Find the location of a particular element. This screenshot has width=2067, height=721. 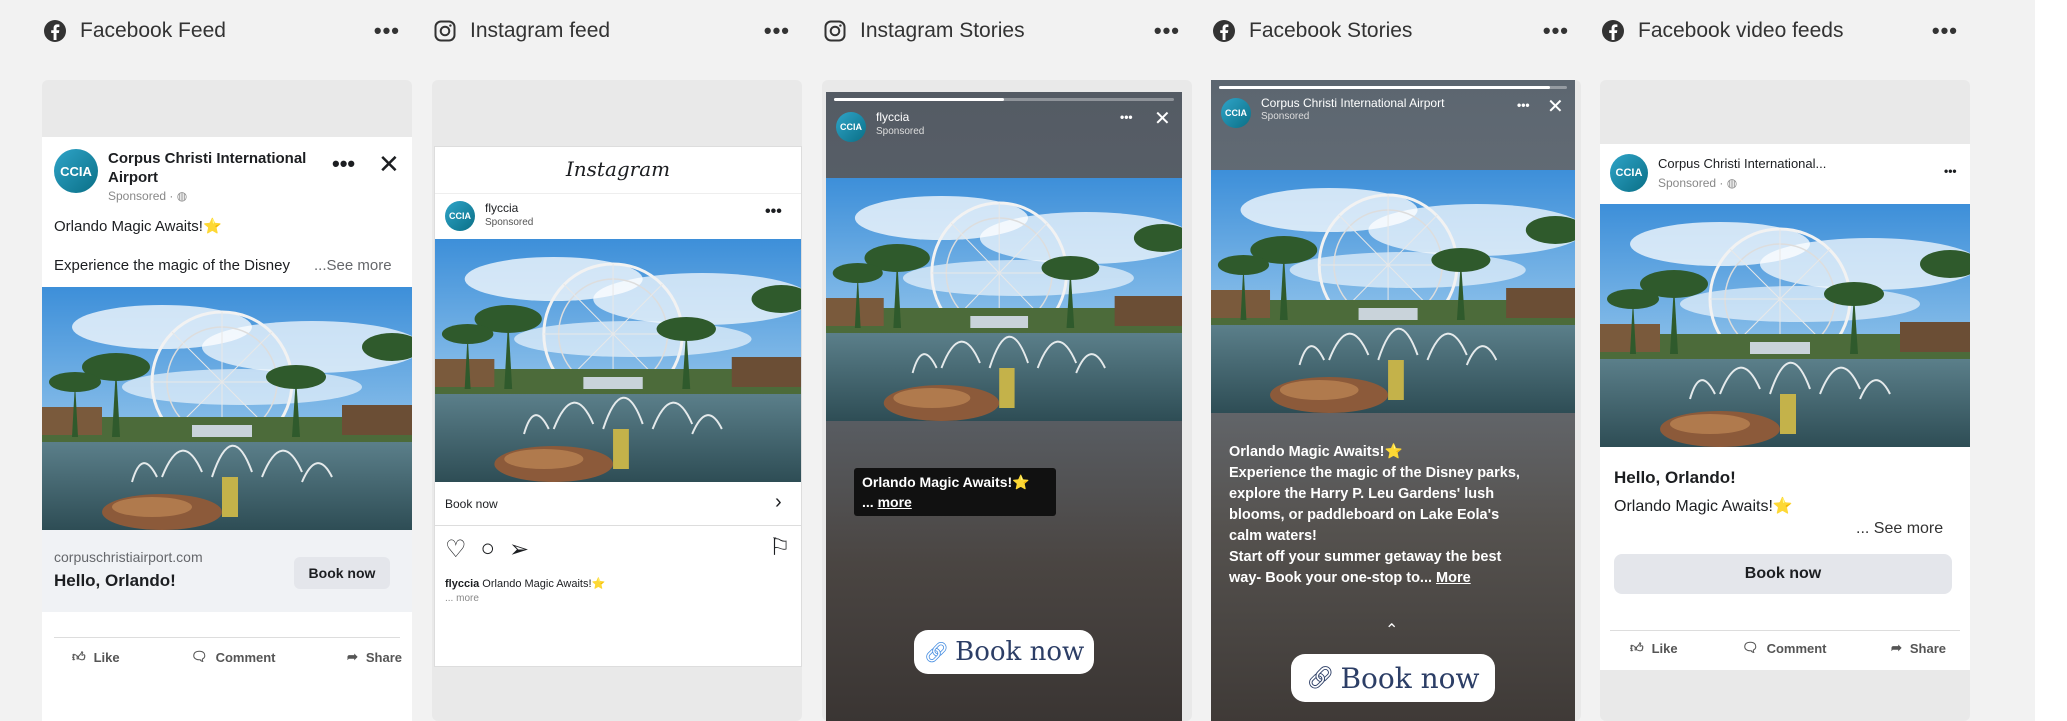

facebook-icon is located at coordinates (1613, 31).